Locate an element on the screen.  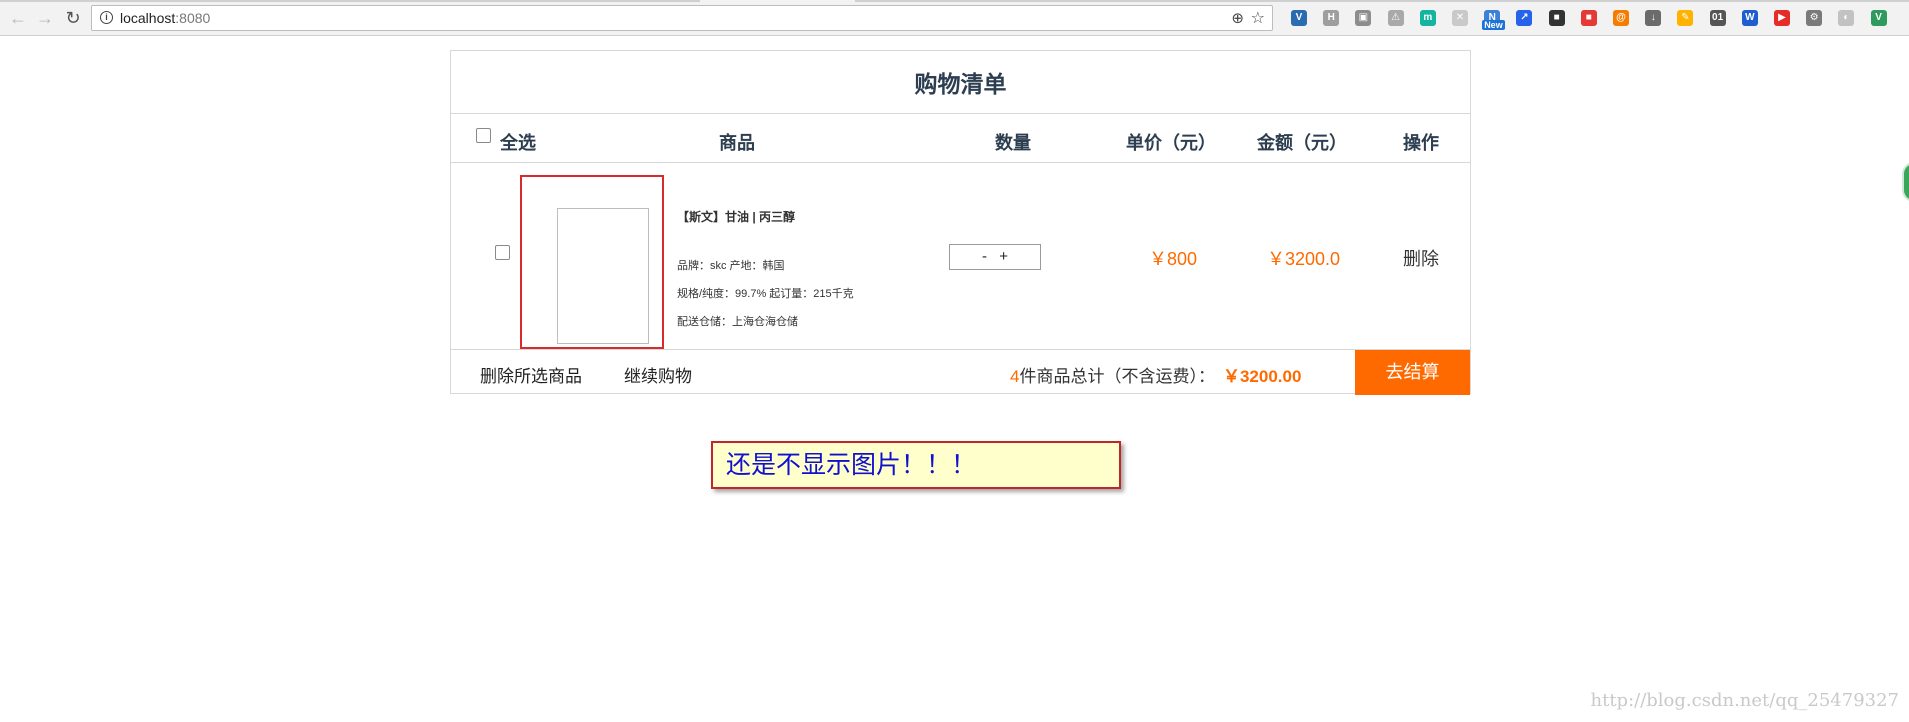
cart-footer: 删除所选商品 继续购物 4件商品总计（不含运费）： ￥3200.00 去结算 is located at coordinates (960, 372).